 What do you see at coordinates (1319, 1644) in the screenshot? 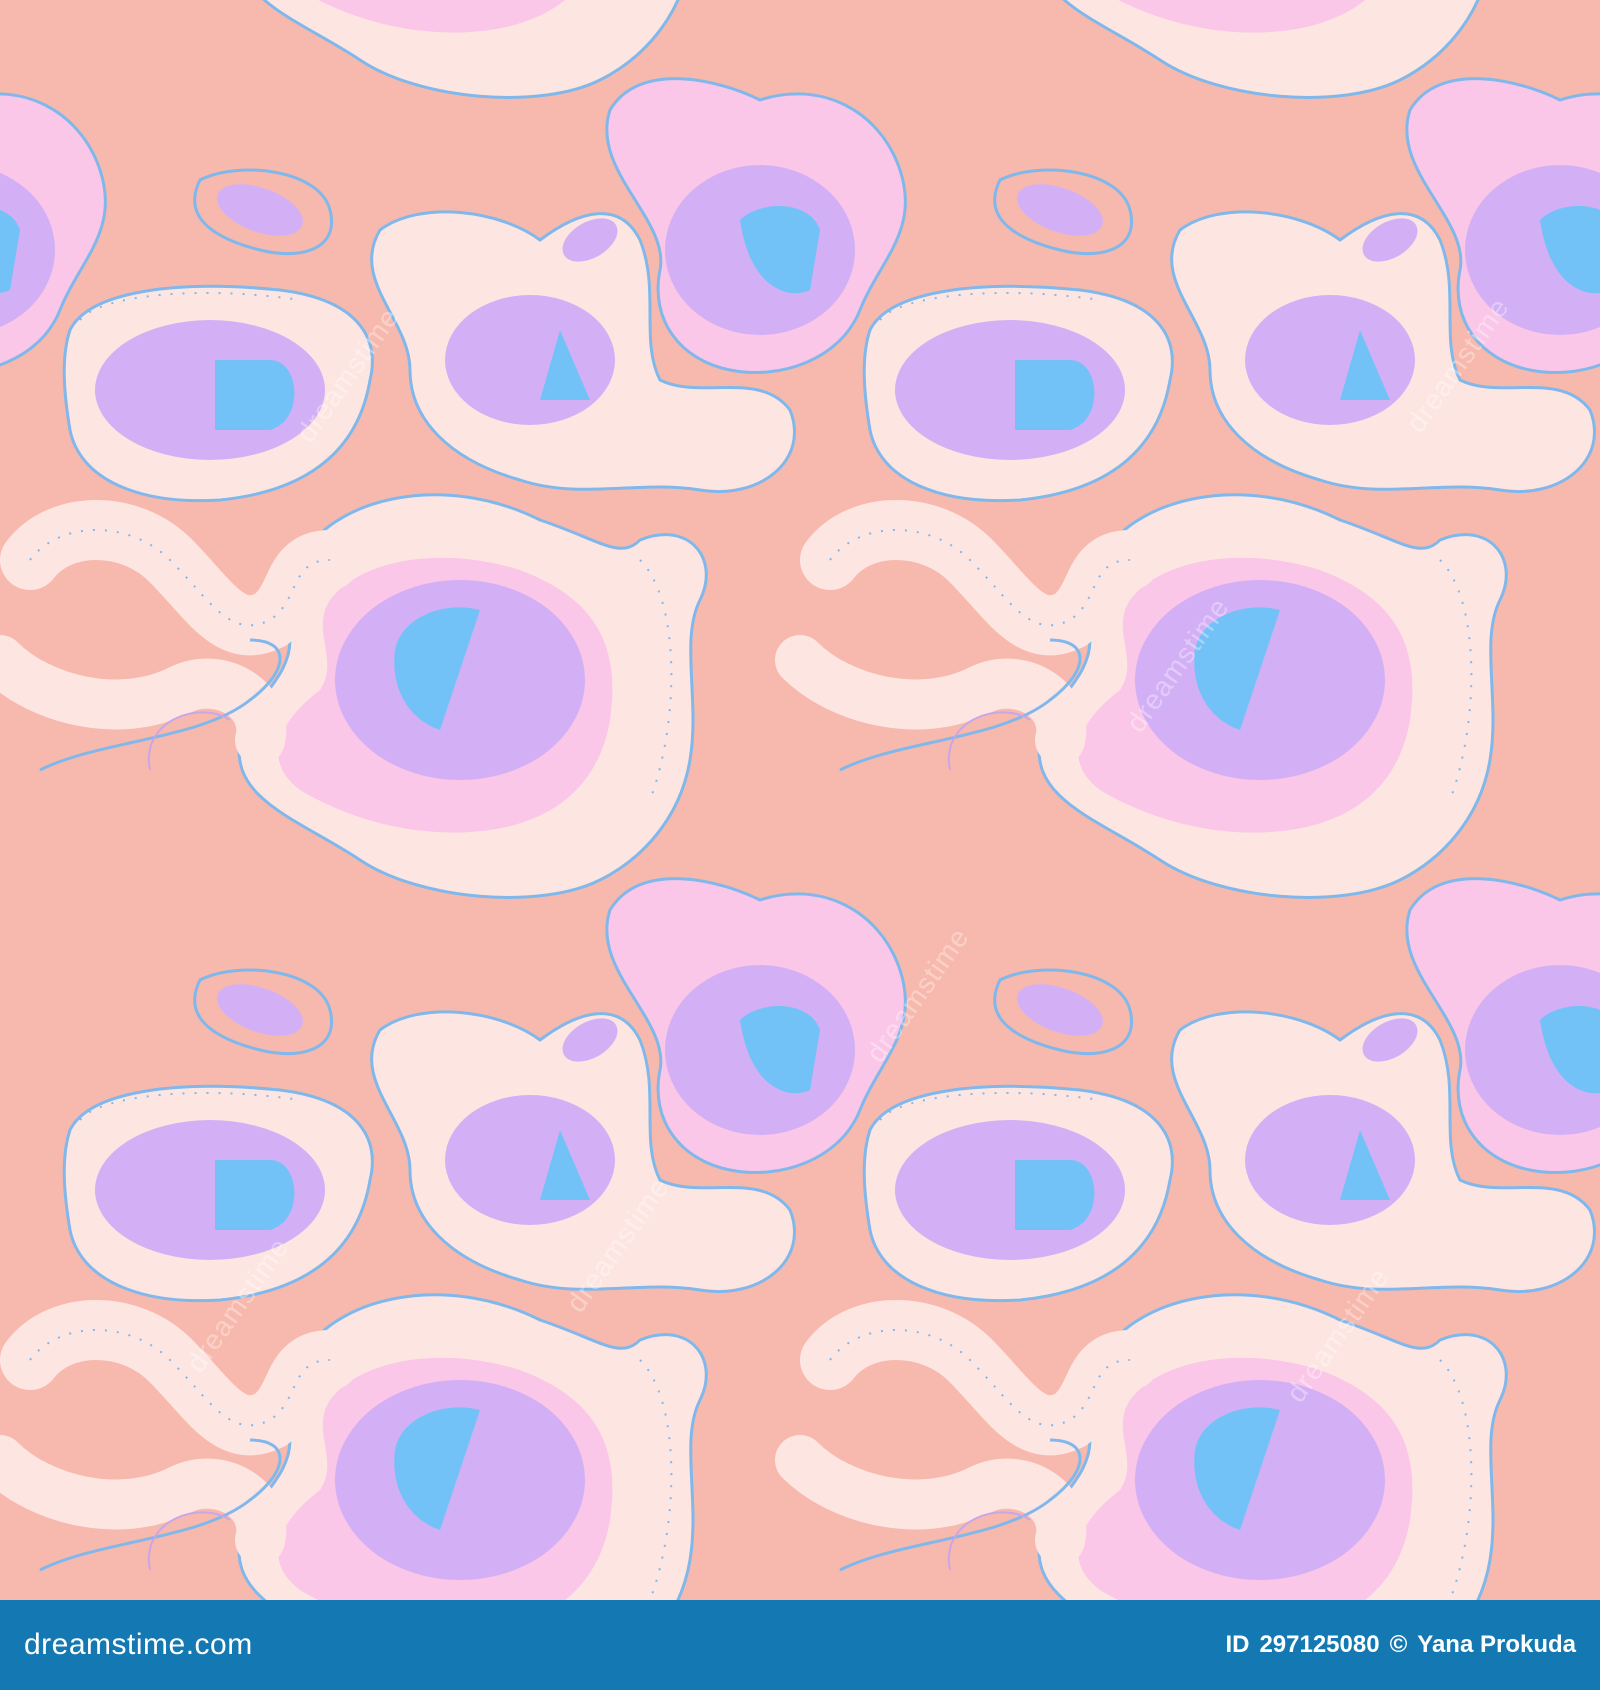
I see `id-value: 297125080` at bounding box center [1319, 1644].